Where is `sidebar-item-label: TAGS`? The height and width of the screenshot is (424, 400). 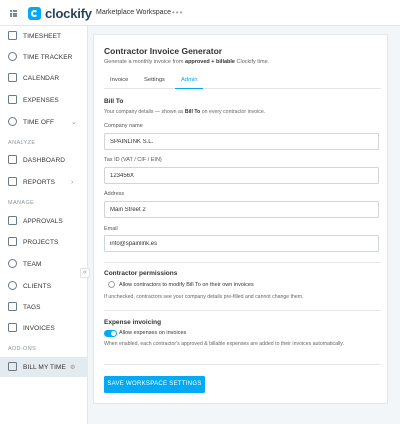
sidebar-item-label: TAGS is located at coordinates (32, 307).